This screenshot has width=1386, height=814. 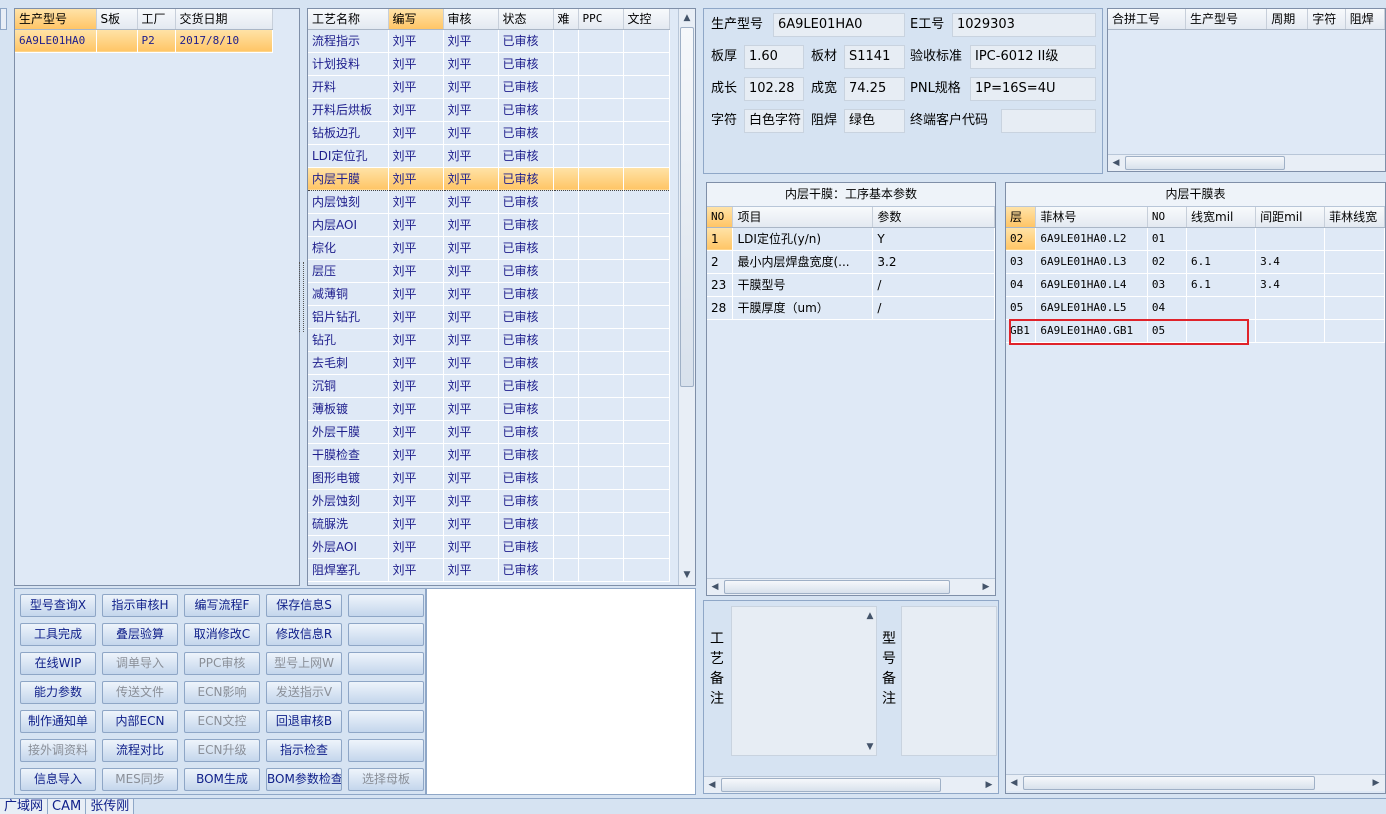 What do you see at coordinates (304, 634) in the screenshot?
I see `action-button: 修改信息R` at bounding box center [304, 634].